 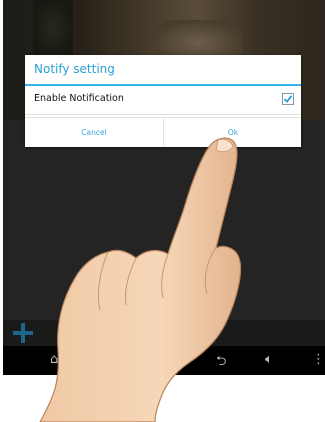 What do you see at coordinates (94, 132) in the screenshot?
I see `cancel-button: Cancel` at bounding box center [94, 132].